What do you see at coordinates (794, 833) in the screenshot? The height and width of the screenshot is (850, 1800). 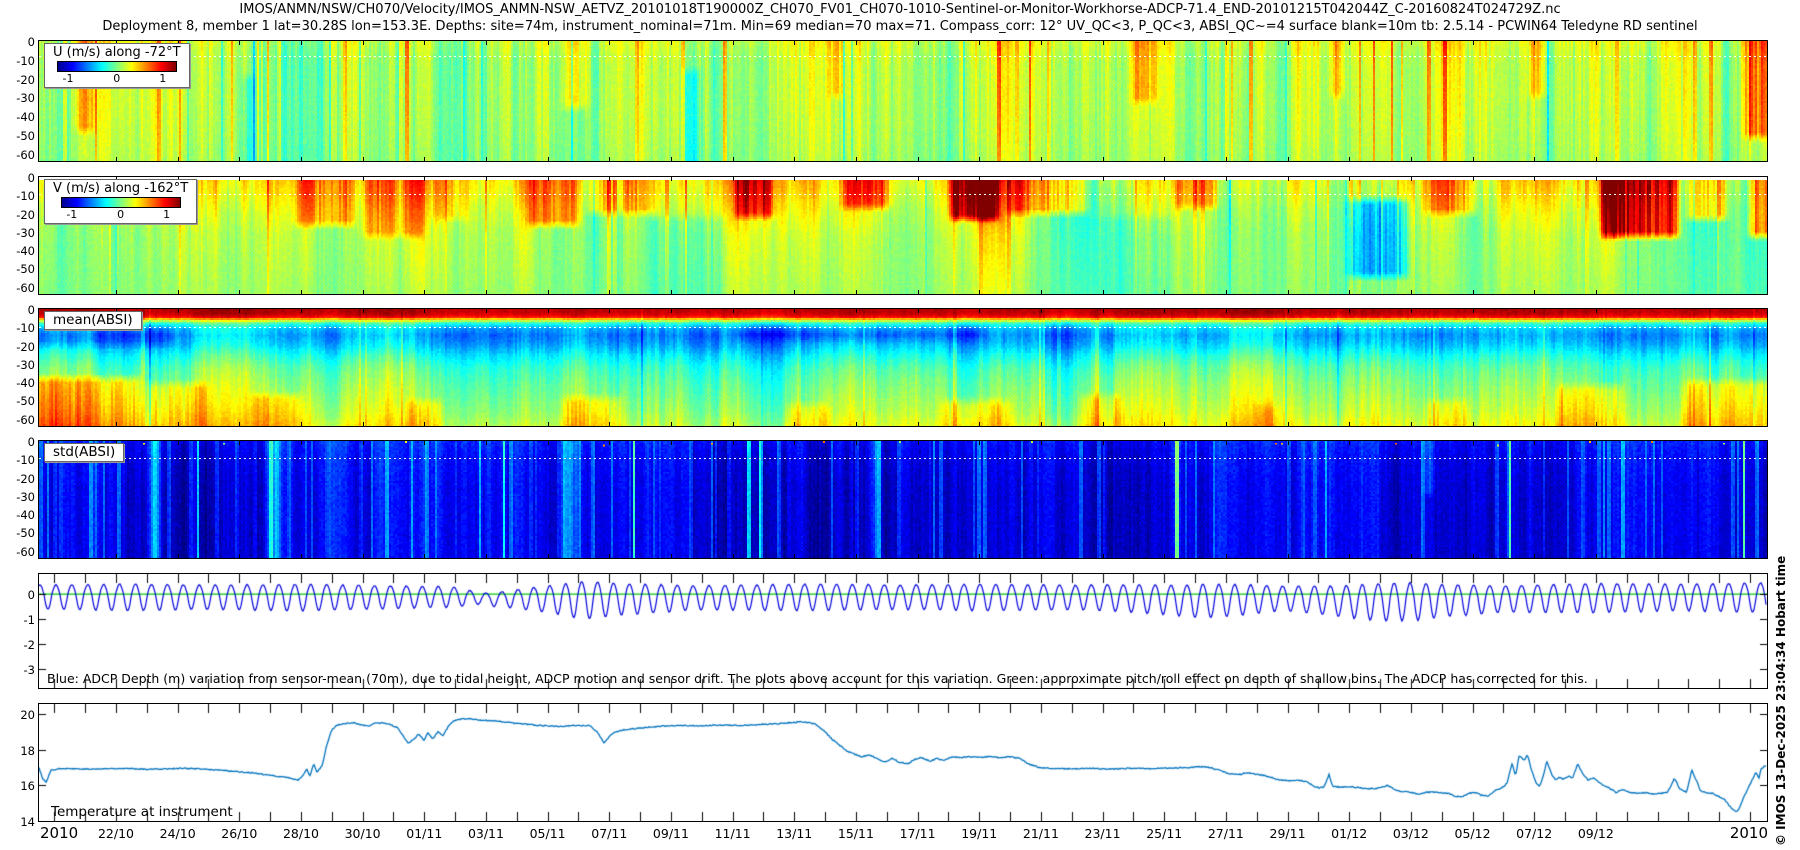 I see `x-tick-label: 13/11` at bounding box center [794, 833].